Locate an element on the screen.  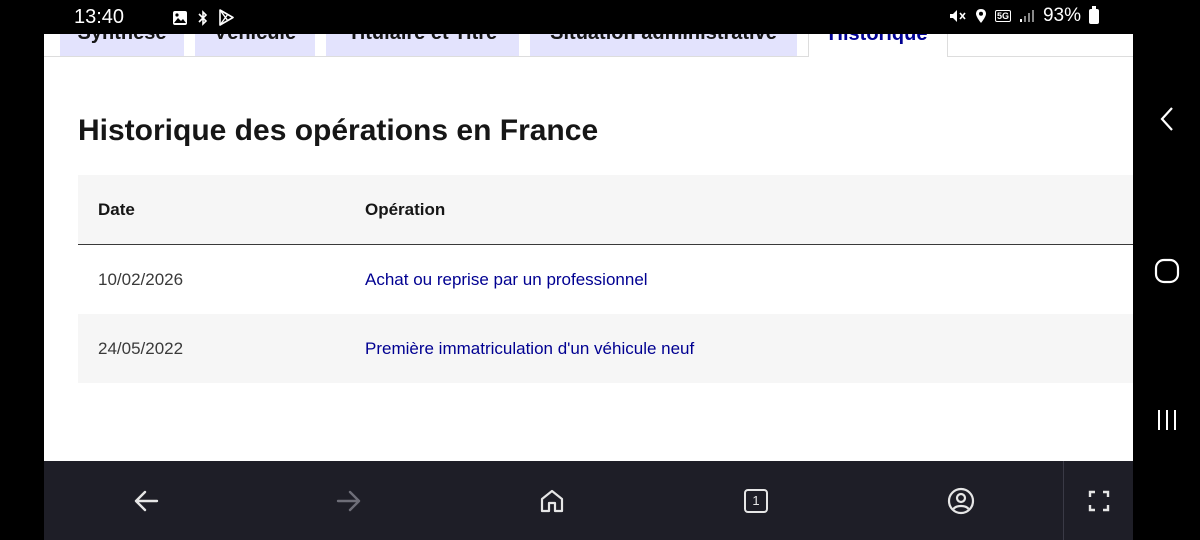
network-type-badge: 5G is located at coordinates (1002, 16).